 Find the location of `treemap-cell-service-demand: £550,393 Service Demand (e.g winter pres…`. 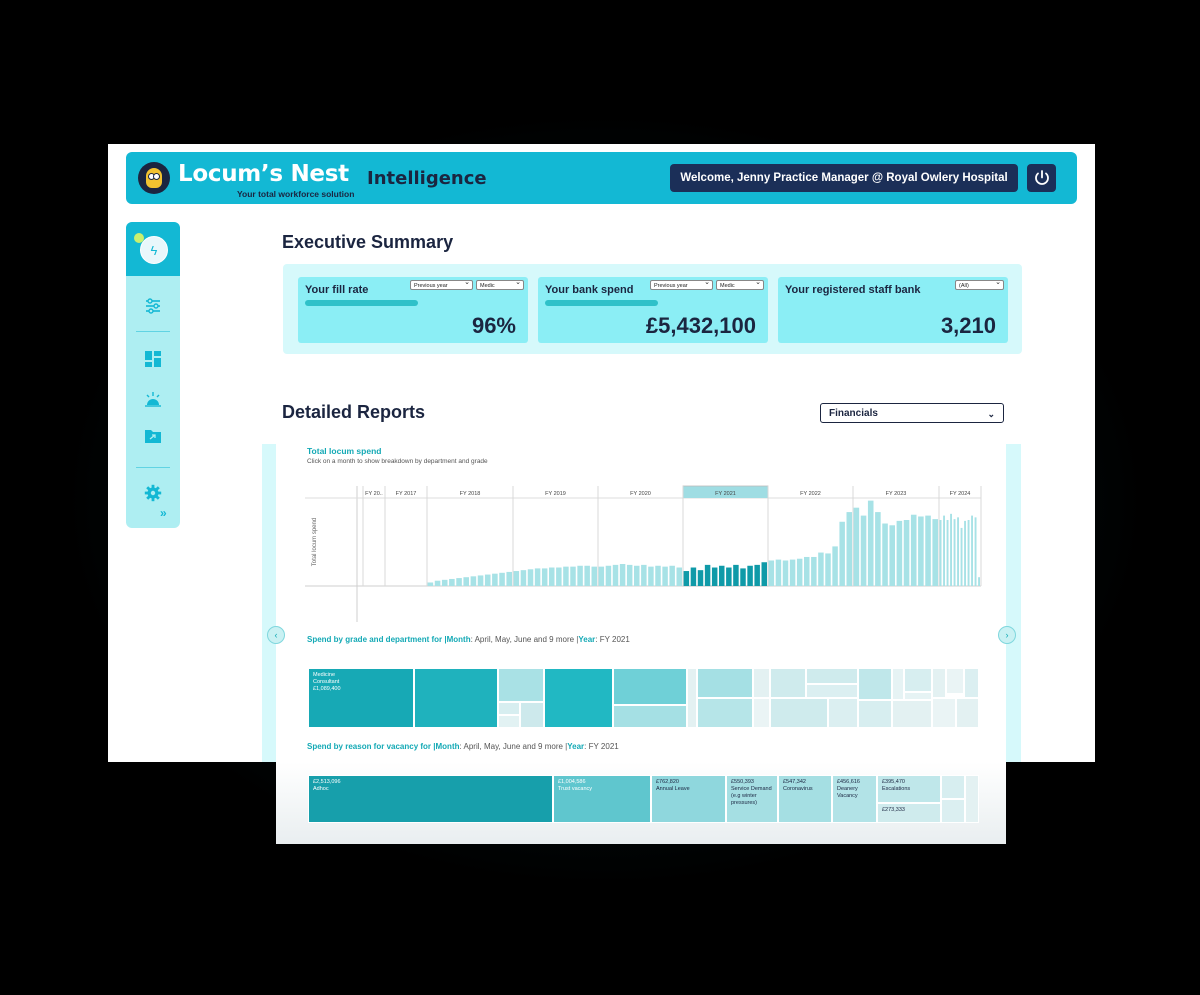

treemap-cell-service-demand: £550,393 Service Demand (e.g winter pres… is located at coordinates (752, 799).